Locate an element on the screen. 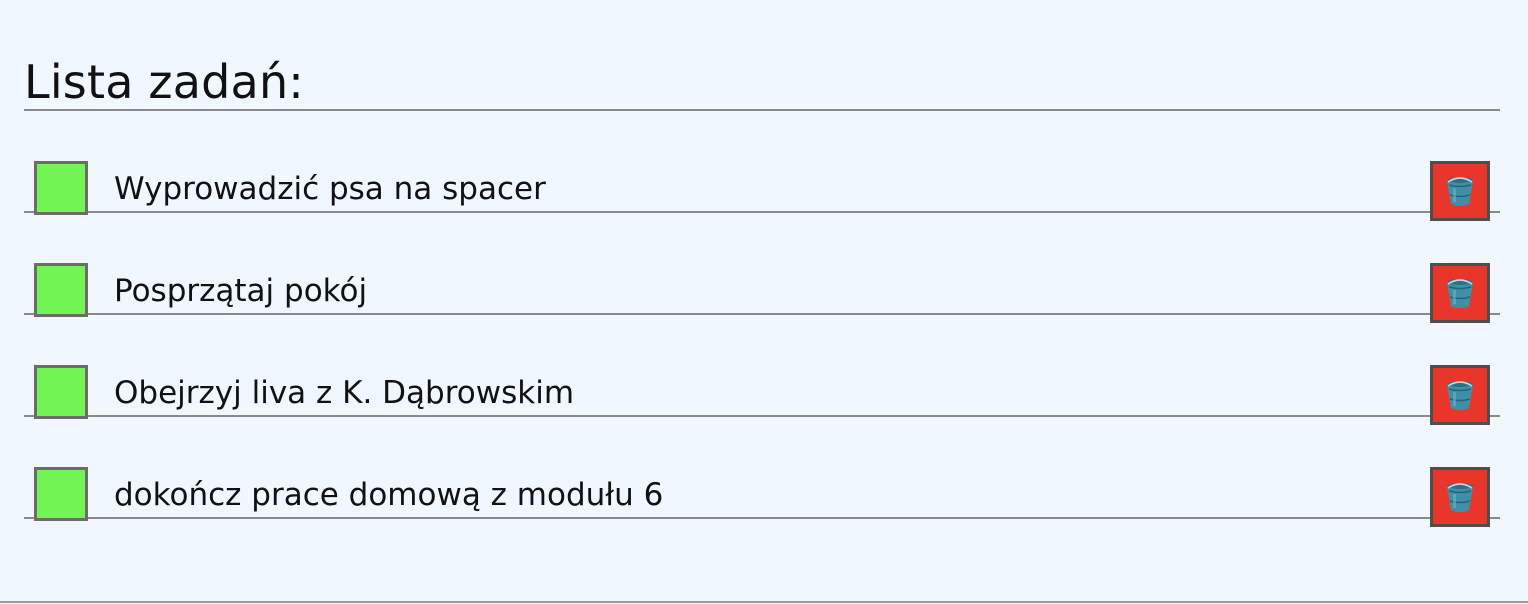 The width and height of the screenshot is (1528, 604). task-text: Wyprowadzić psa na spacer is located at coordinates (330, 189).